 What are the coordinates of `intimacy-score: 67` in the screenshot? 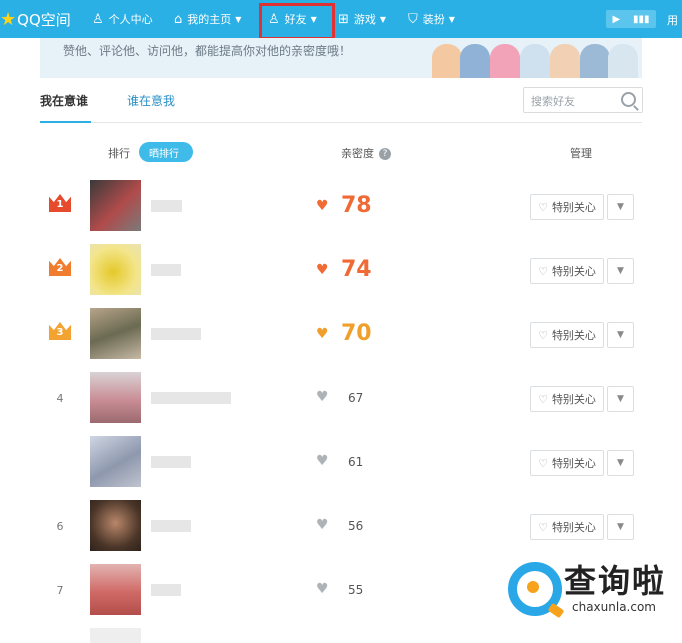 It's located at (356, 398).